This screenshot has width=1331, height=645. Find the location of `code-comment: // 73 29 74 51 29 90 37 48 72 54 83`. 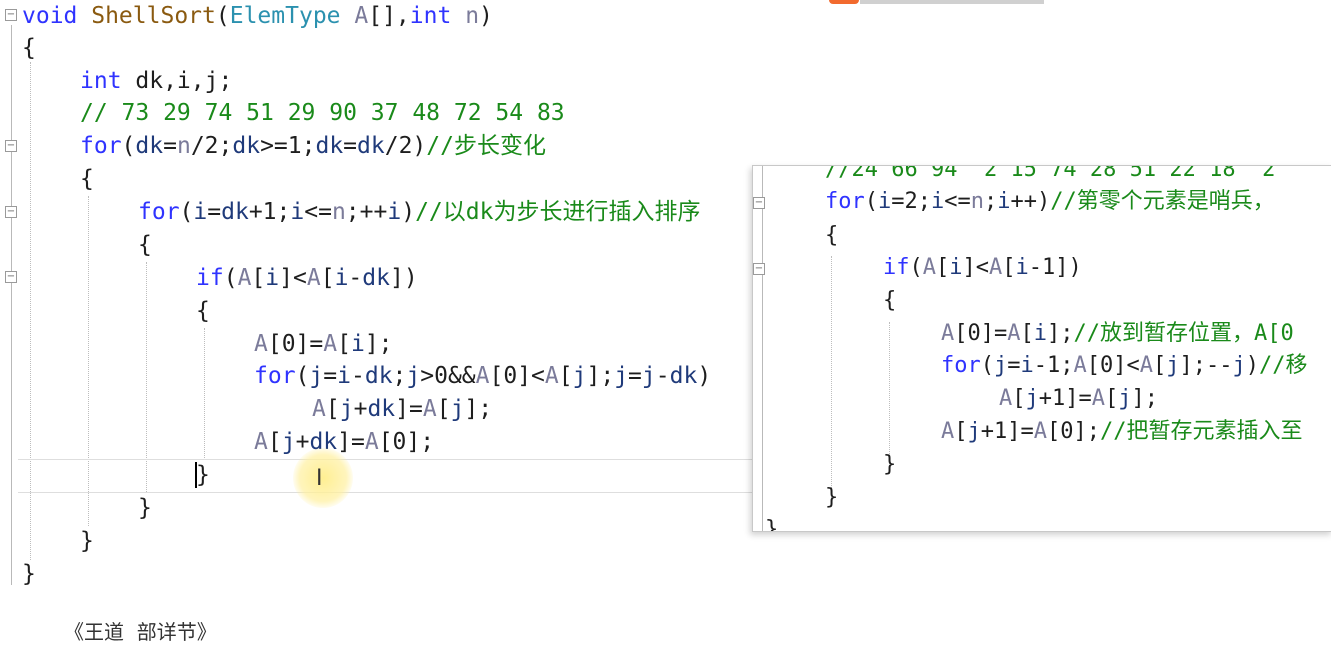

code-comment: // 73 29 74 51 29 90 37 48 72 54 83 is located at coordinates (322, 113).